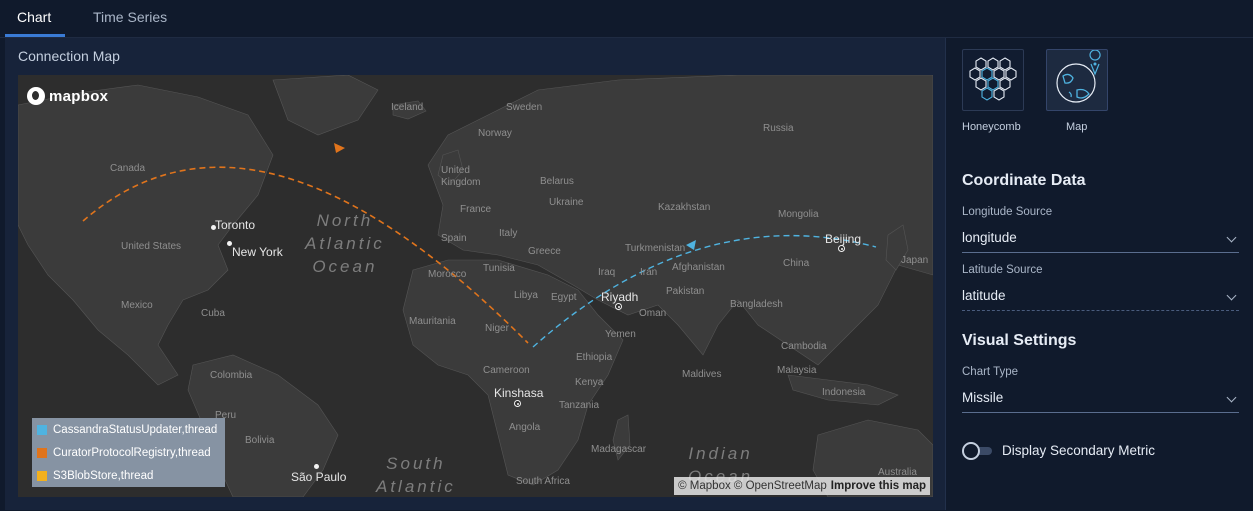 Image resolution: width=1253 pixels, height=511 pixels. What do you see at coordinates (1100, 239) in the screenshot?
I see `longitude-source-select: longitude` at bounding box center [1100, 239].